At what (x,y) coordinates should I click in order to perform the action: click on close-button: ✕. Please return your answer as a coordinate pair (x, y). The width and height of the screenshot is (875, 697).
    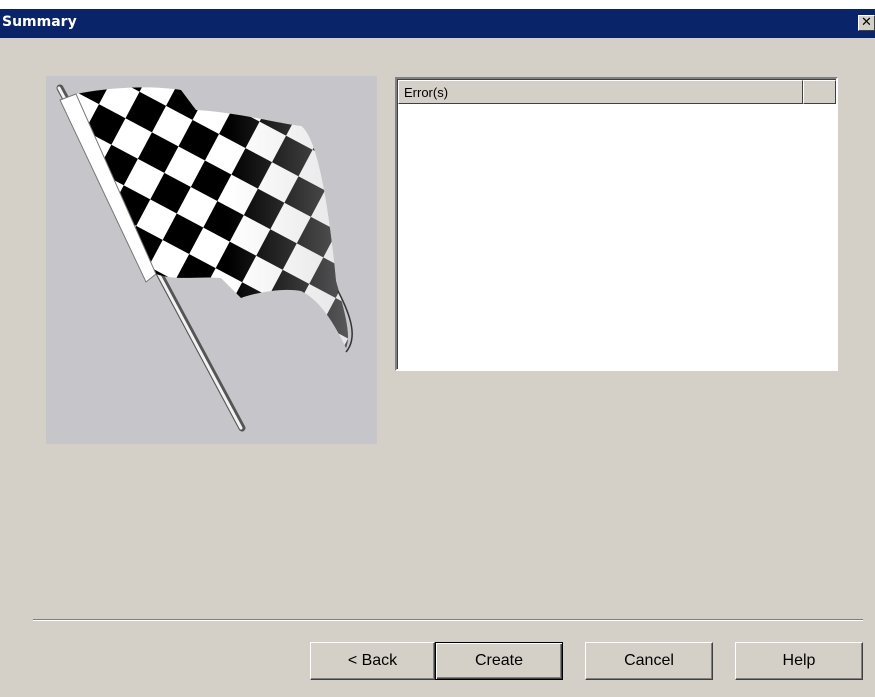
    Looking at the image, I should click on (866, 23).